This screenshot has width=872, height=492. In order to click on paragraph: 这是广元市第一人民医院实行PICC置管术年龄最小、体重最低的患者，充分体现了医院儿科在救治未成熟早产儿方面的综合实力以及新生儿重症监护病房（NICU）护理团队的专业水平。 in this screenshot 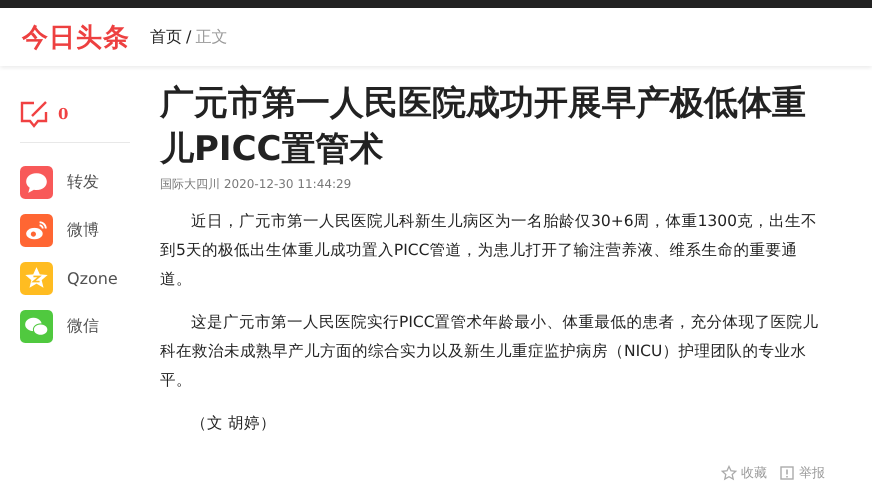, I will do `click(490, 351)`.